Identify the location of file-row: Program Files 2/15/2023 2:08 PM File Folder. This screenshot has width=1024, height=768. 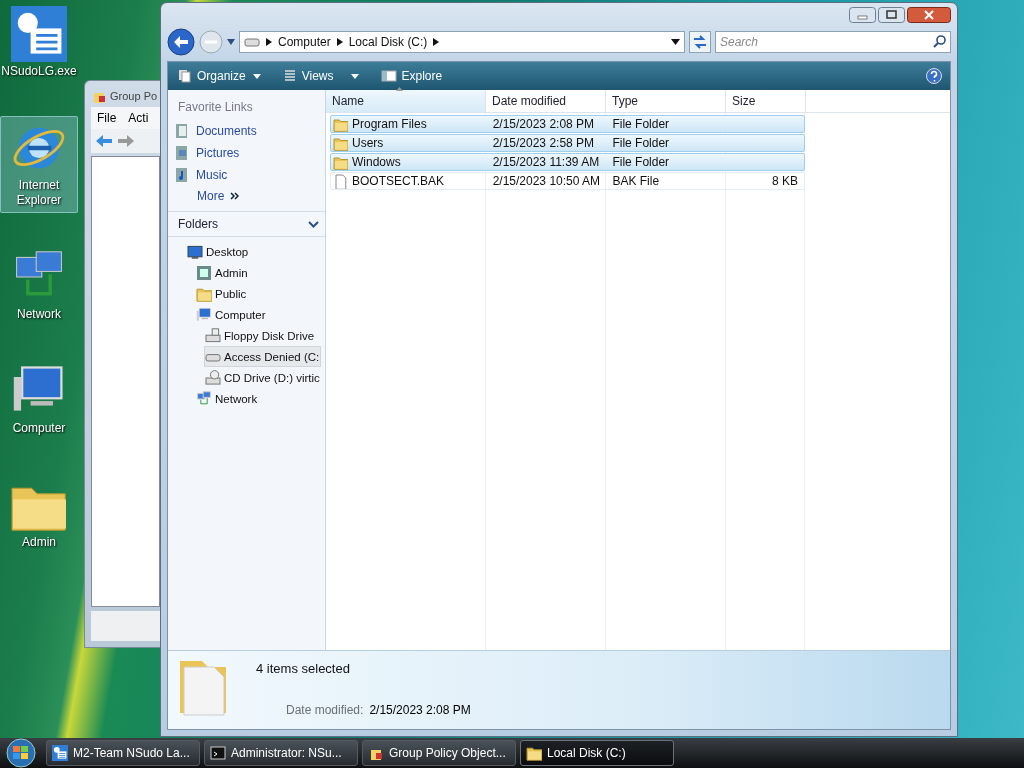
(567, 124).